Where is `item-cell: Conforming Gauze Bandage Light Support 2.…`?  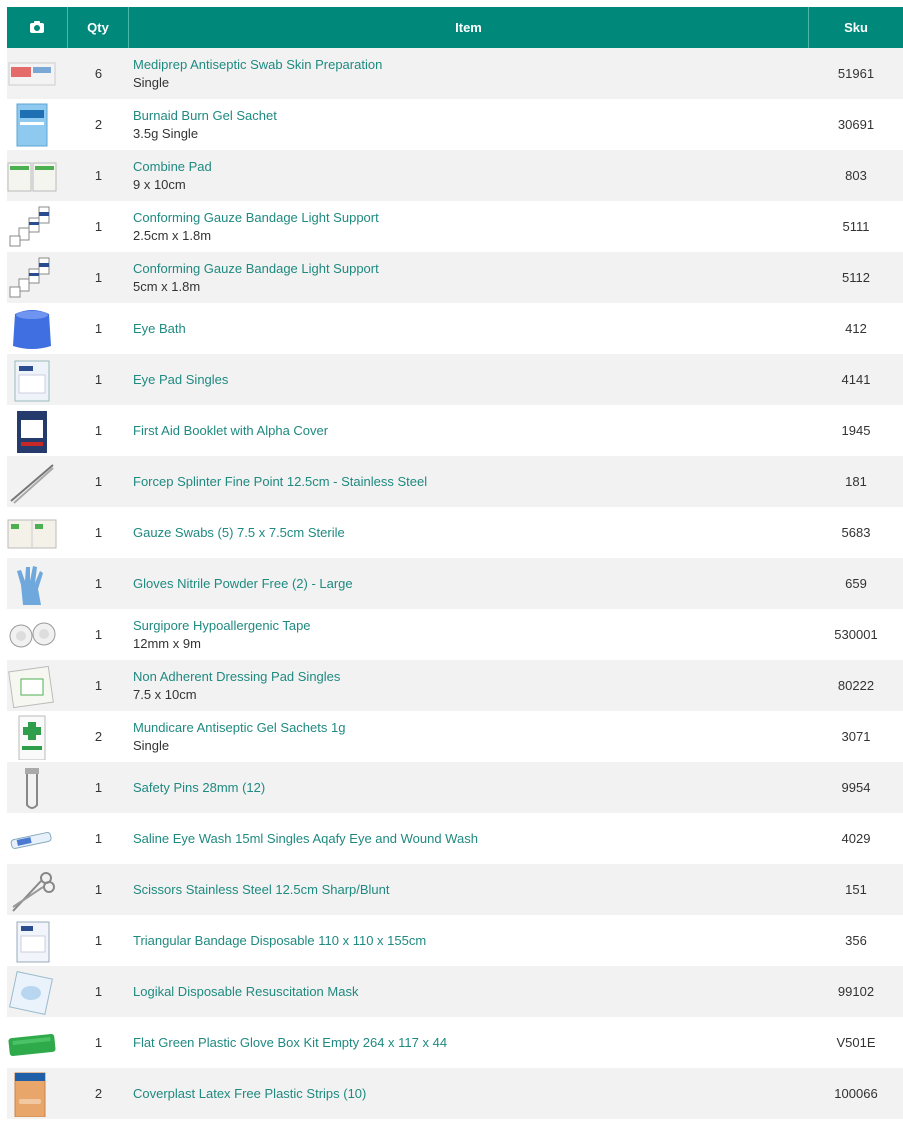
item-cell: Conforming Gauze Bandage Light Support 2.… is located at coordinates (469, 226).